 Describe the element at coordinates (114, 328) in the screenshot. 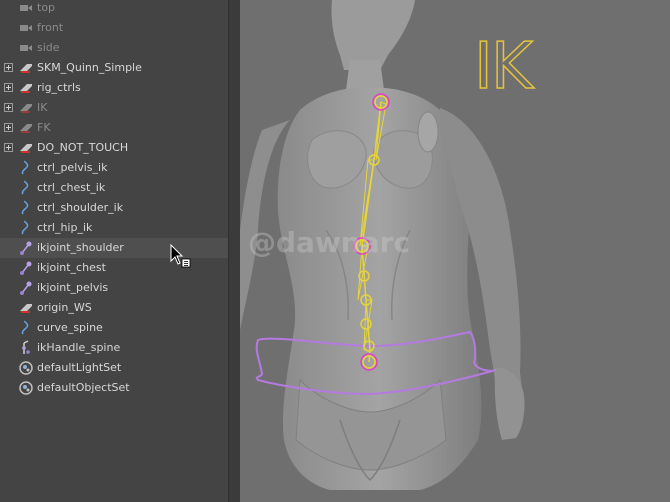

I see `outliner-item-curve-spine: curve_spine` at that location.